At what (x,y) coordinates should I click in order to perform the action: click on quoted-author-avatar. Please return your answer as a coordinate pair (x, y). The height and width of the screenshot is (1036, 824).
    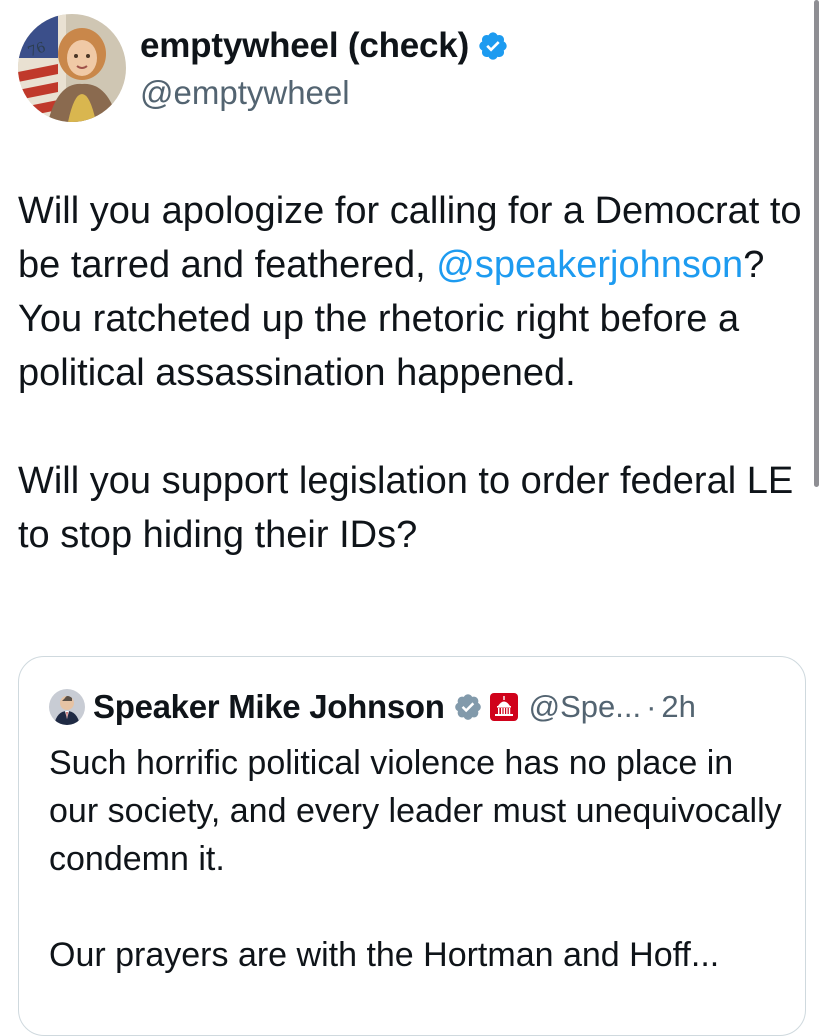
    Looking at the image, I should click on (67, 707).